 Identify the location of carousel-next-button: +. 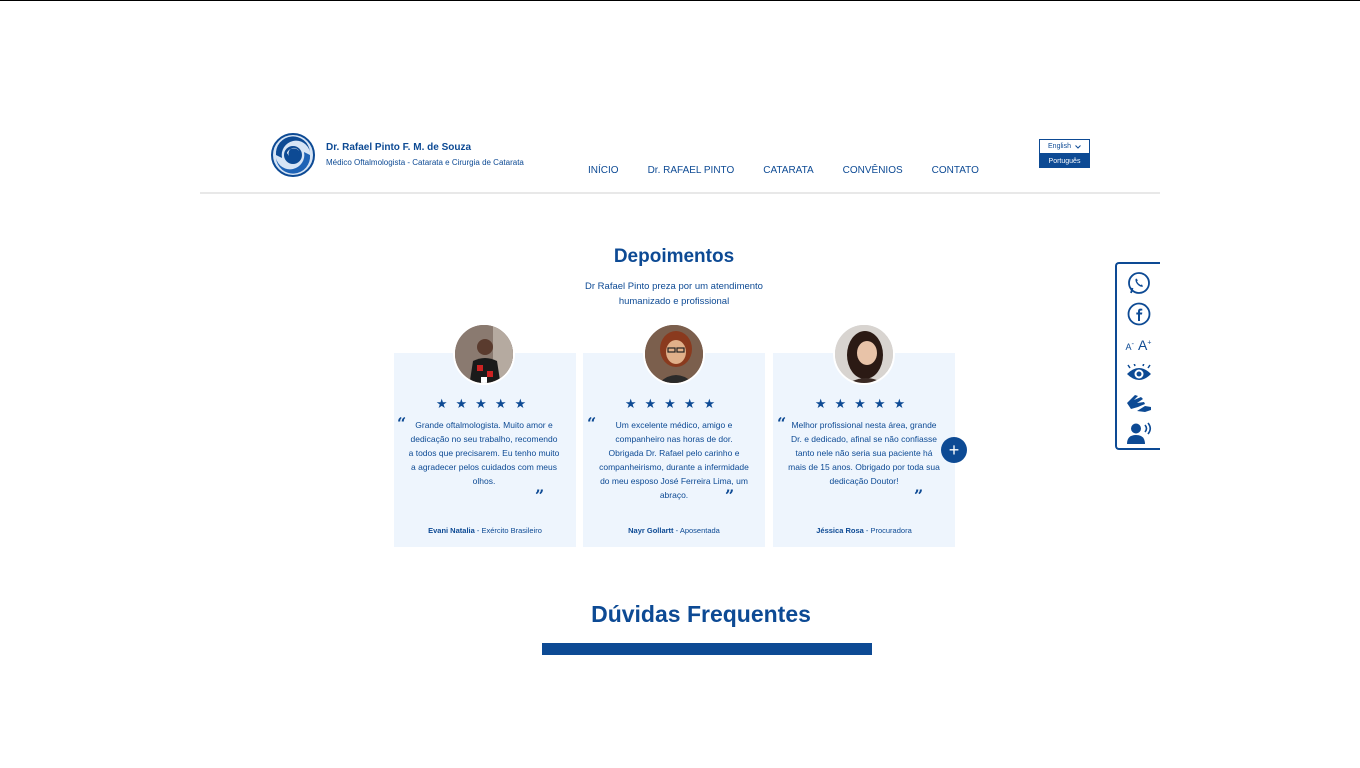
(954, 450).